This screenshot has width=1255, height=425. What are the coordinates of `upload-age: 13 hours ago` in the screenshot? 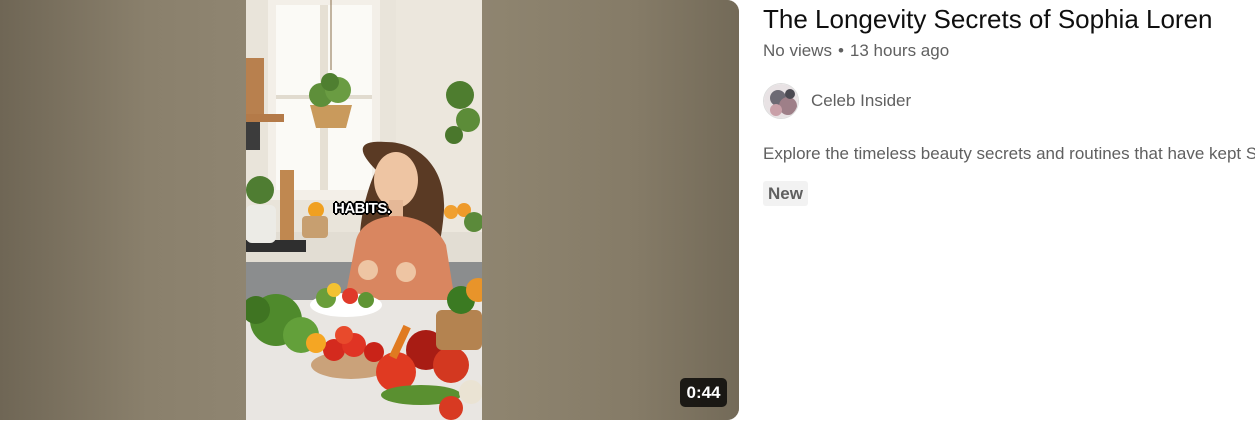 It's located at (899, 50).